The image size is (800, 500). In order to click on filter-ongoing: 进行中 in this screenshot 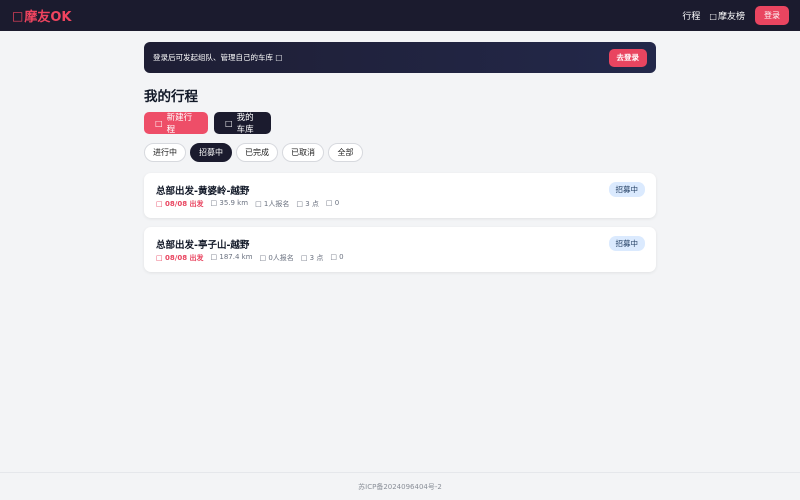, I will do `click(165, 152)`.